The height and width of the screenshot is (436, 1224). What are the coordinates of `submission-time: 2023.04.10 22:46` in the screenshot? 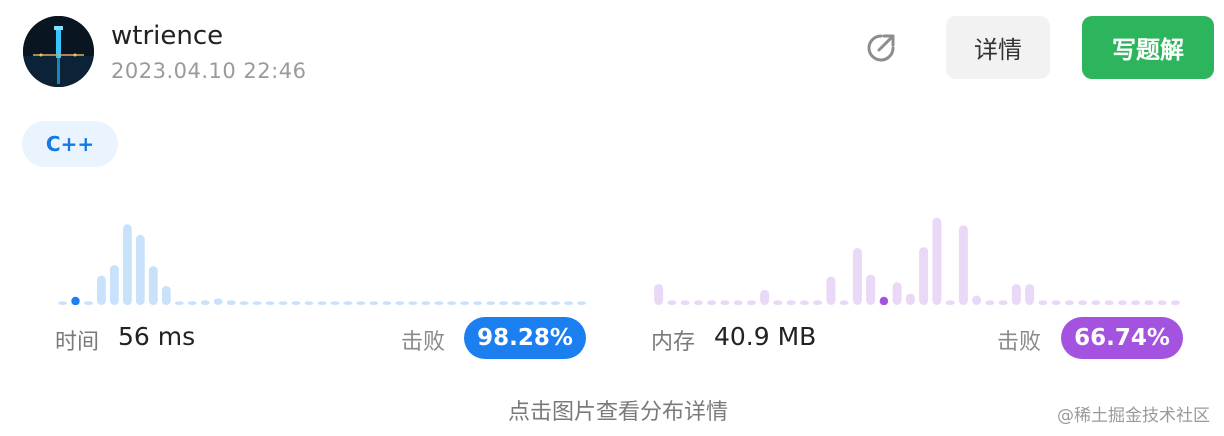 It's located at (209, 71).